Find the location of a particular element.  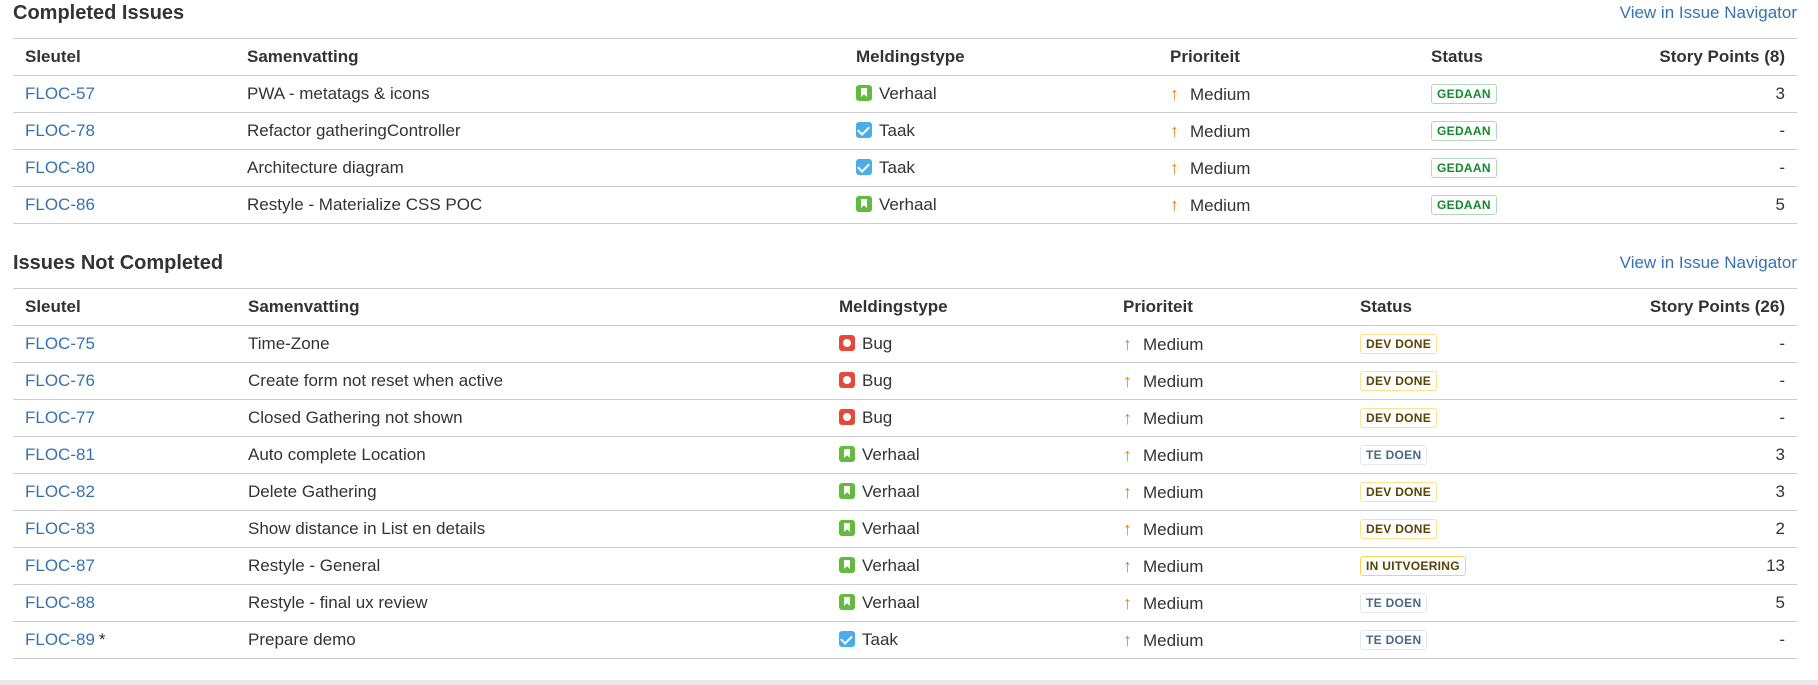

issue-key-link: FLOC-86 is located at coordinates (60, 204).